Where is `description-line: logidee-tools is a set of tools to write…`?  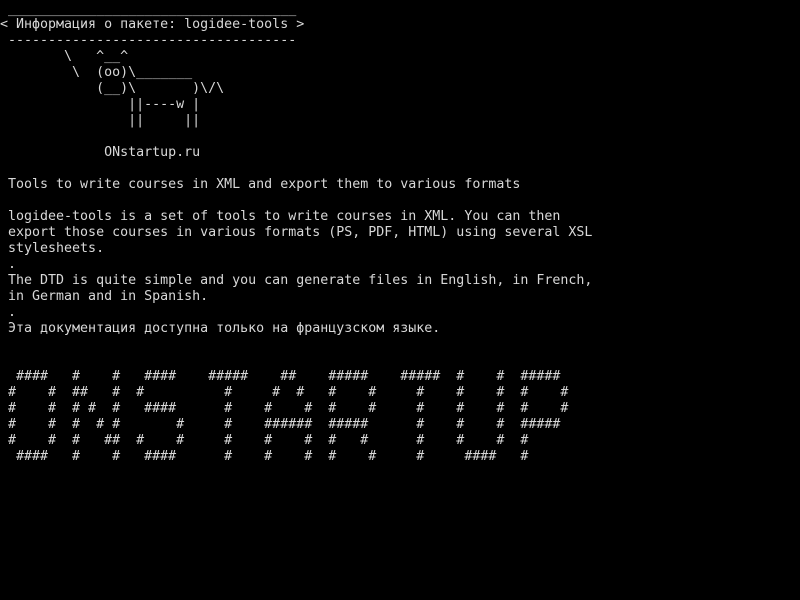
description-line: logidee-tools is a set of tools to write… is located at coordinates (280, 216).